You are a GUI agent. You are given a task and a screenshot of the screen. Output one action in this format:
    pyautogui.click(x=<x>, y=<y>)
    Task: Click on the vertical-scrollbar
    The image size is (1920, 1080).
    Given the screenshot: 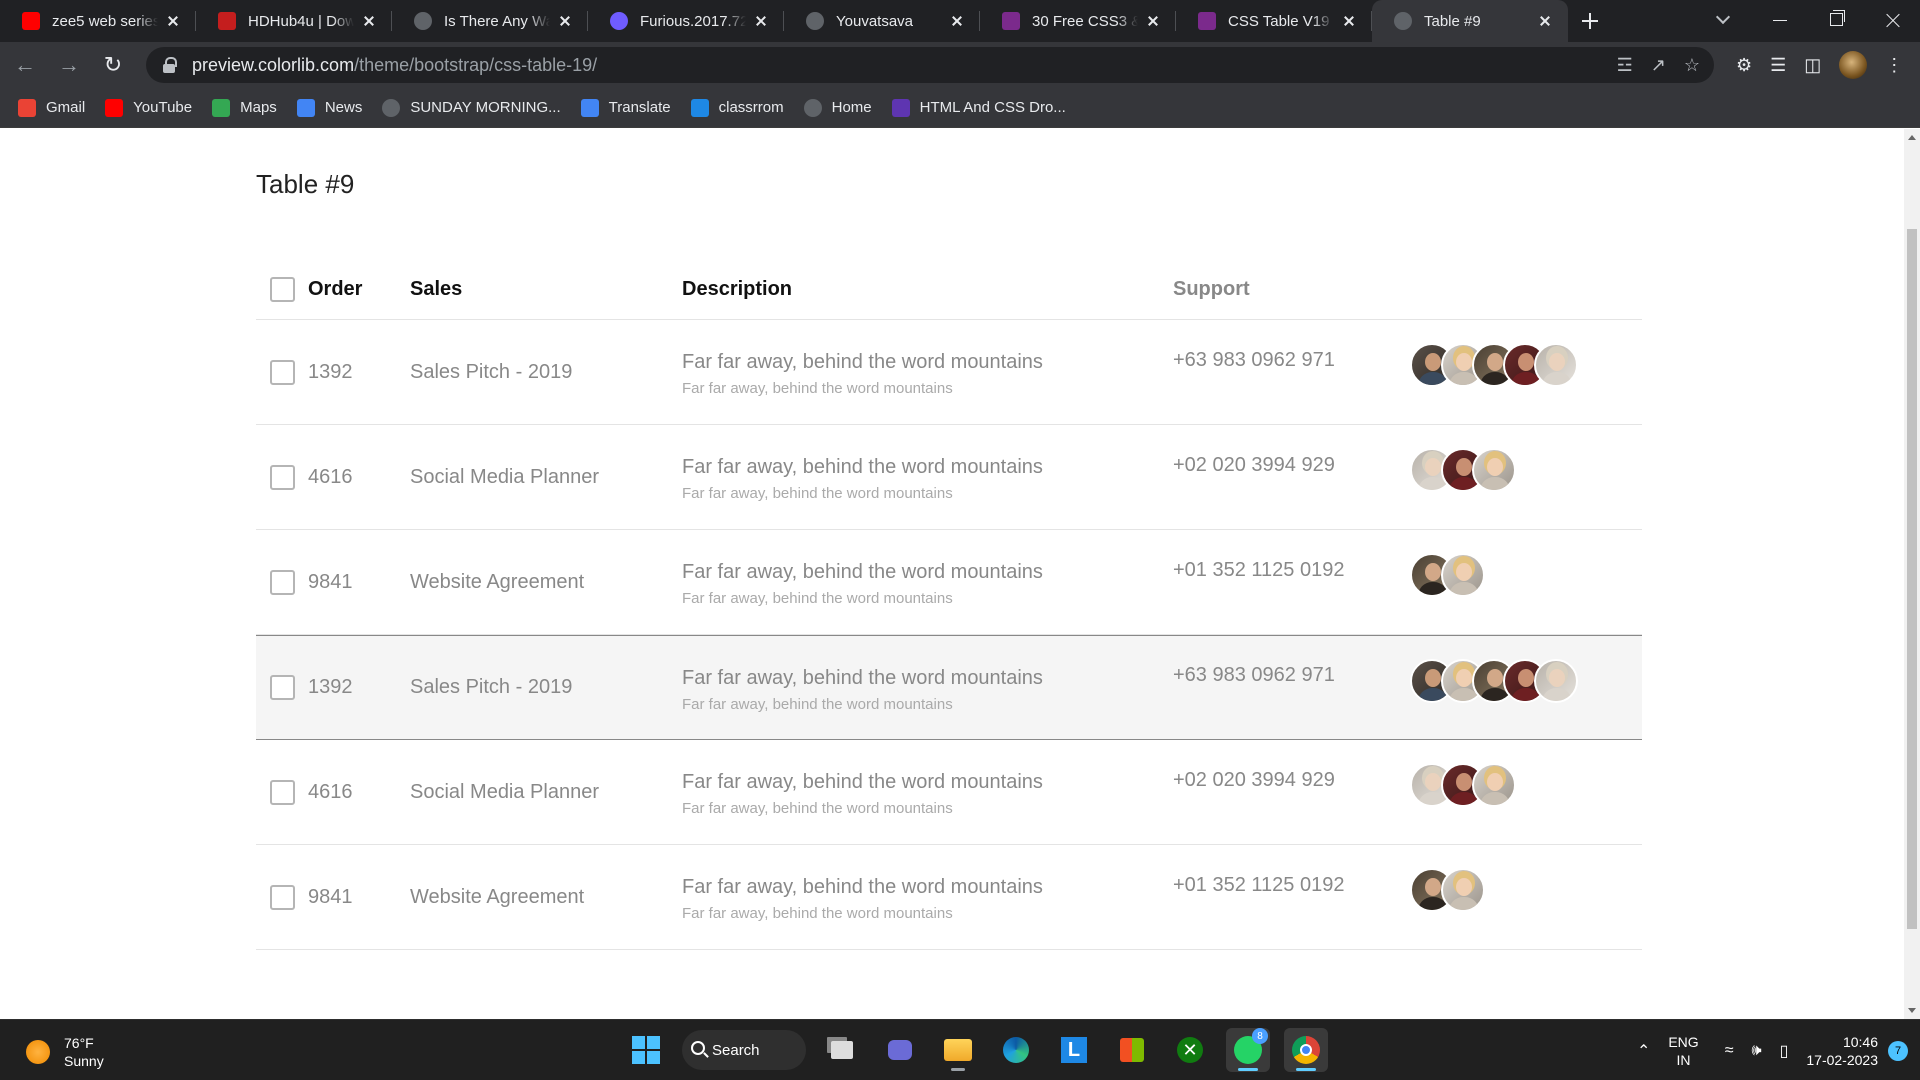 What is the action you would take?
    pyautogui.click(x=1912, y=574)
    